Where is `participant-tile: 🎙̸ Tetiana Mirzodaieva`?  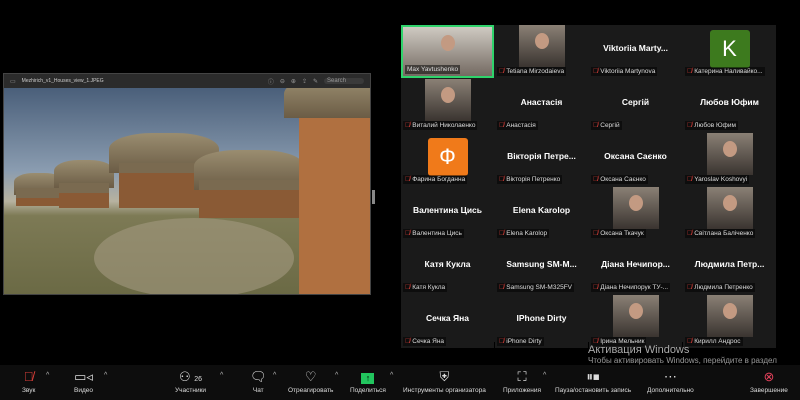 participant-tile: 🎙̸ Tetiana Mirzodaieva is located at coordinates (541, 51).